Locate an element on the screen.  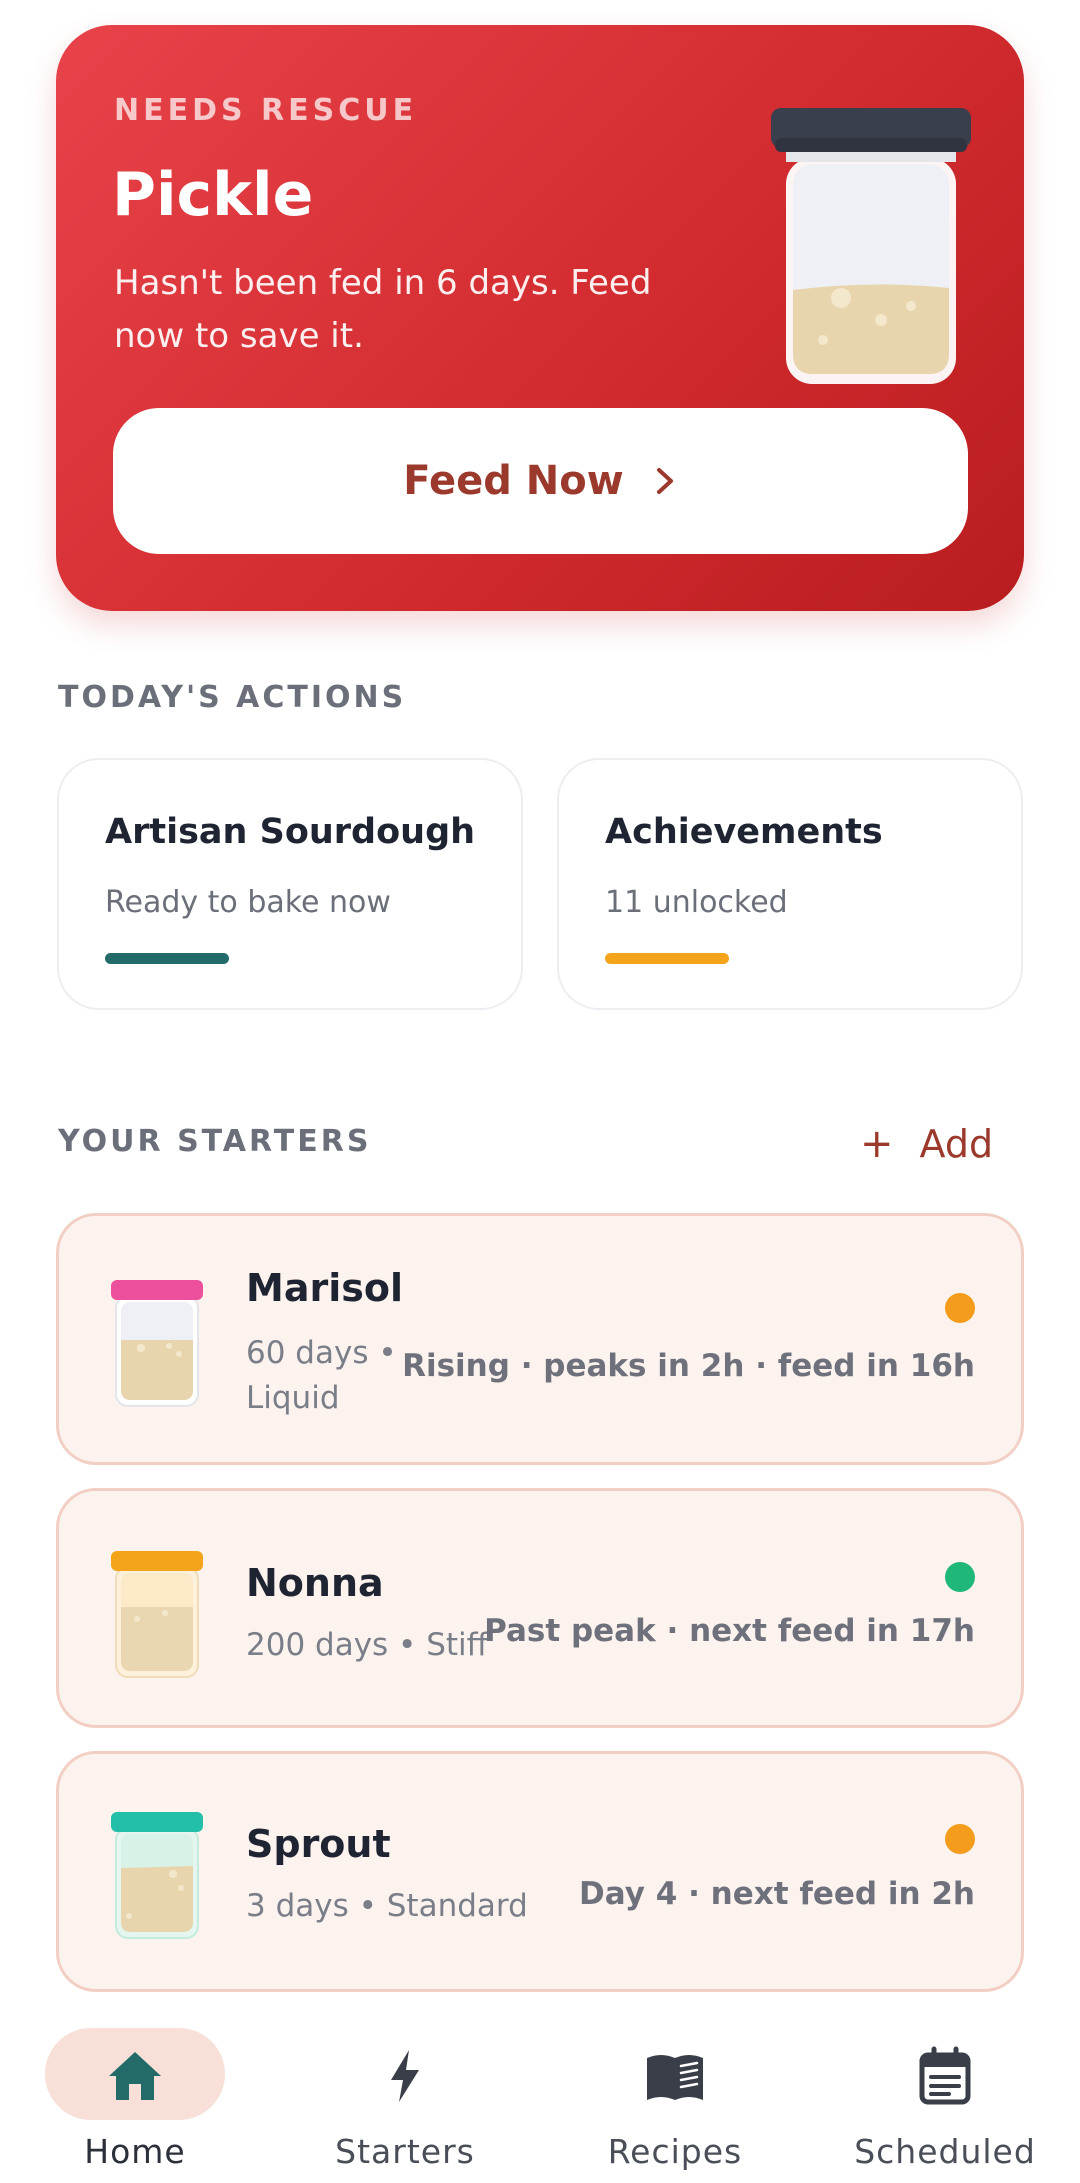
starter-meta: 200 days • Stiff is located at coordinates (367, 1645).